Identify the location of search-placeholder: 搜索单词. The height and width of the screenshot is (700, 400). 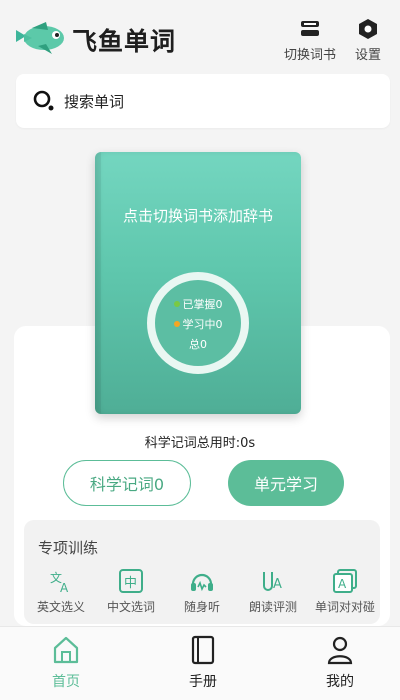
(94, 101).